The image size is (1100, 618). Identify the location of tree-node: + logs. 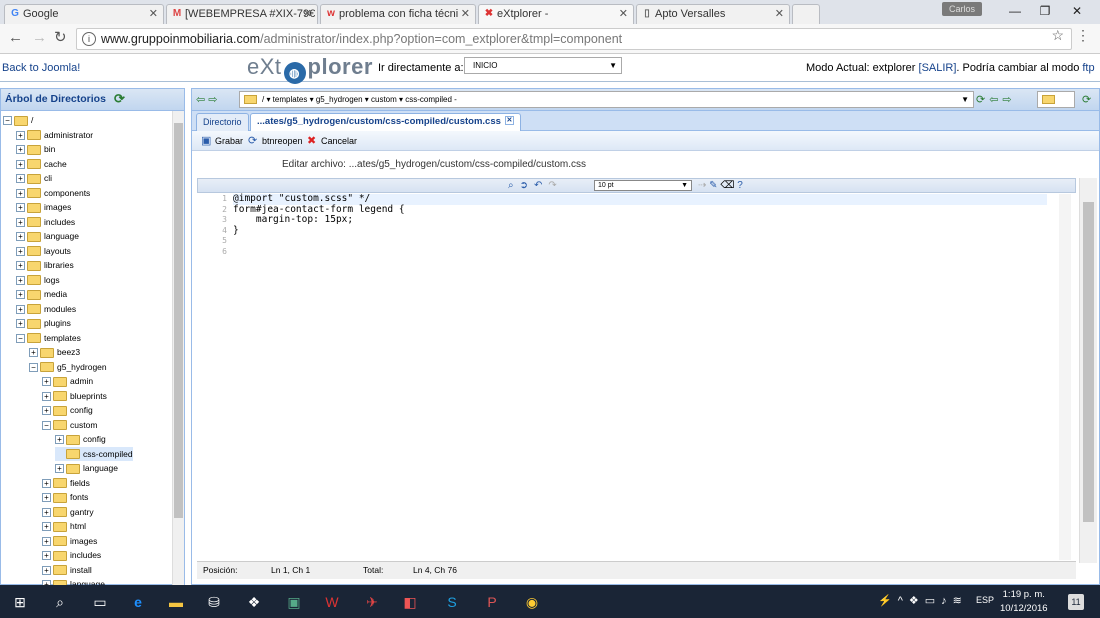
(38, 280).